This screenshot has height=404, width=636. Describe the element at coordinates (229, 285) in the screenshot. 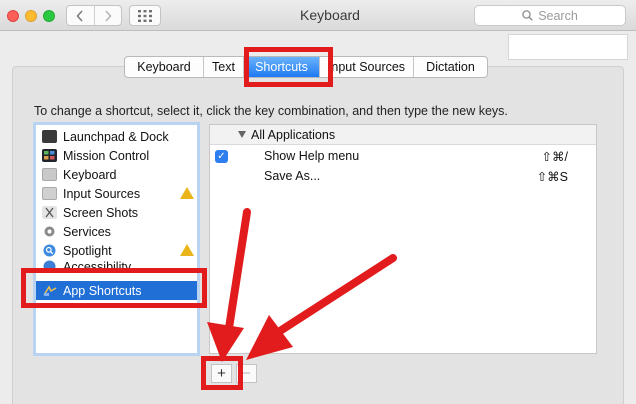

I see `arrow-down-icon` at that location.